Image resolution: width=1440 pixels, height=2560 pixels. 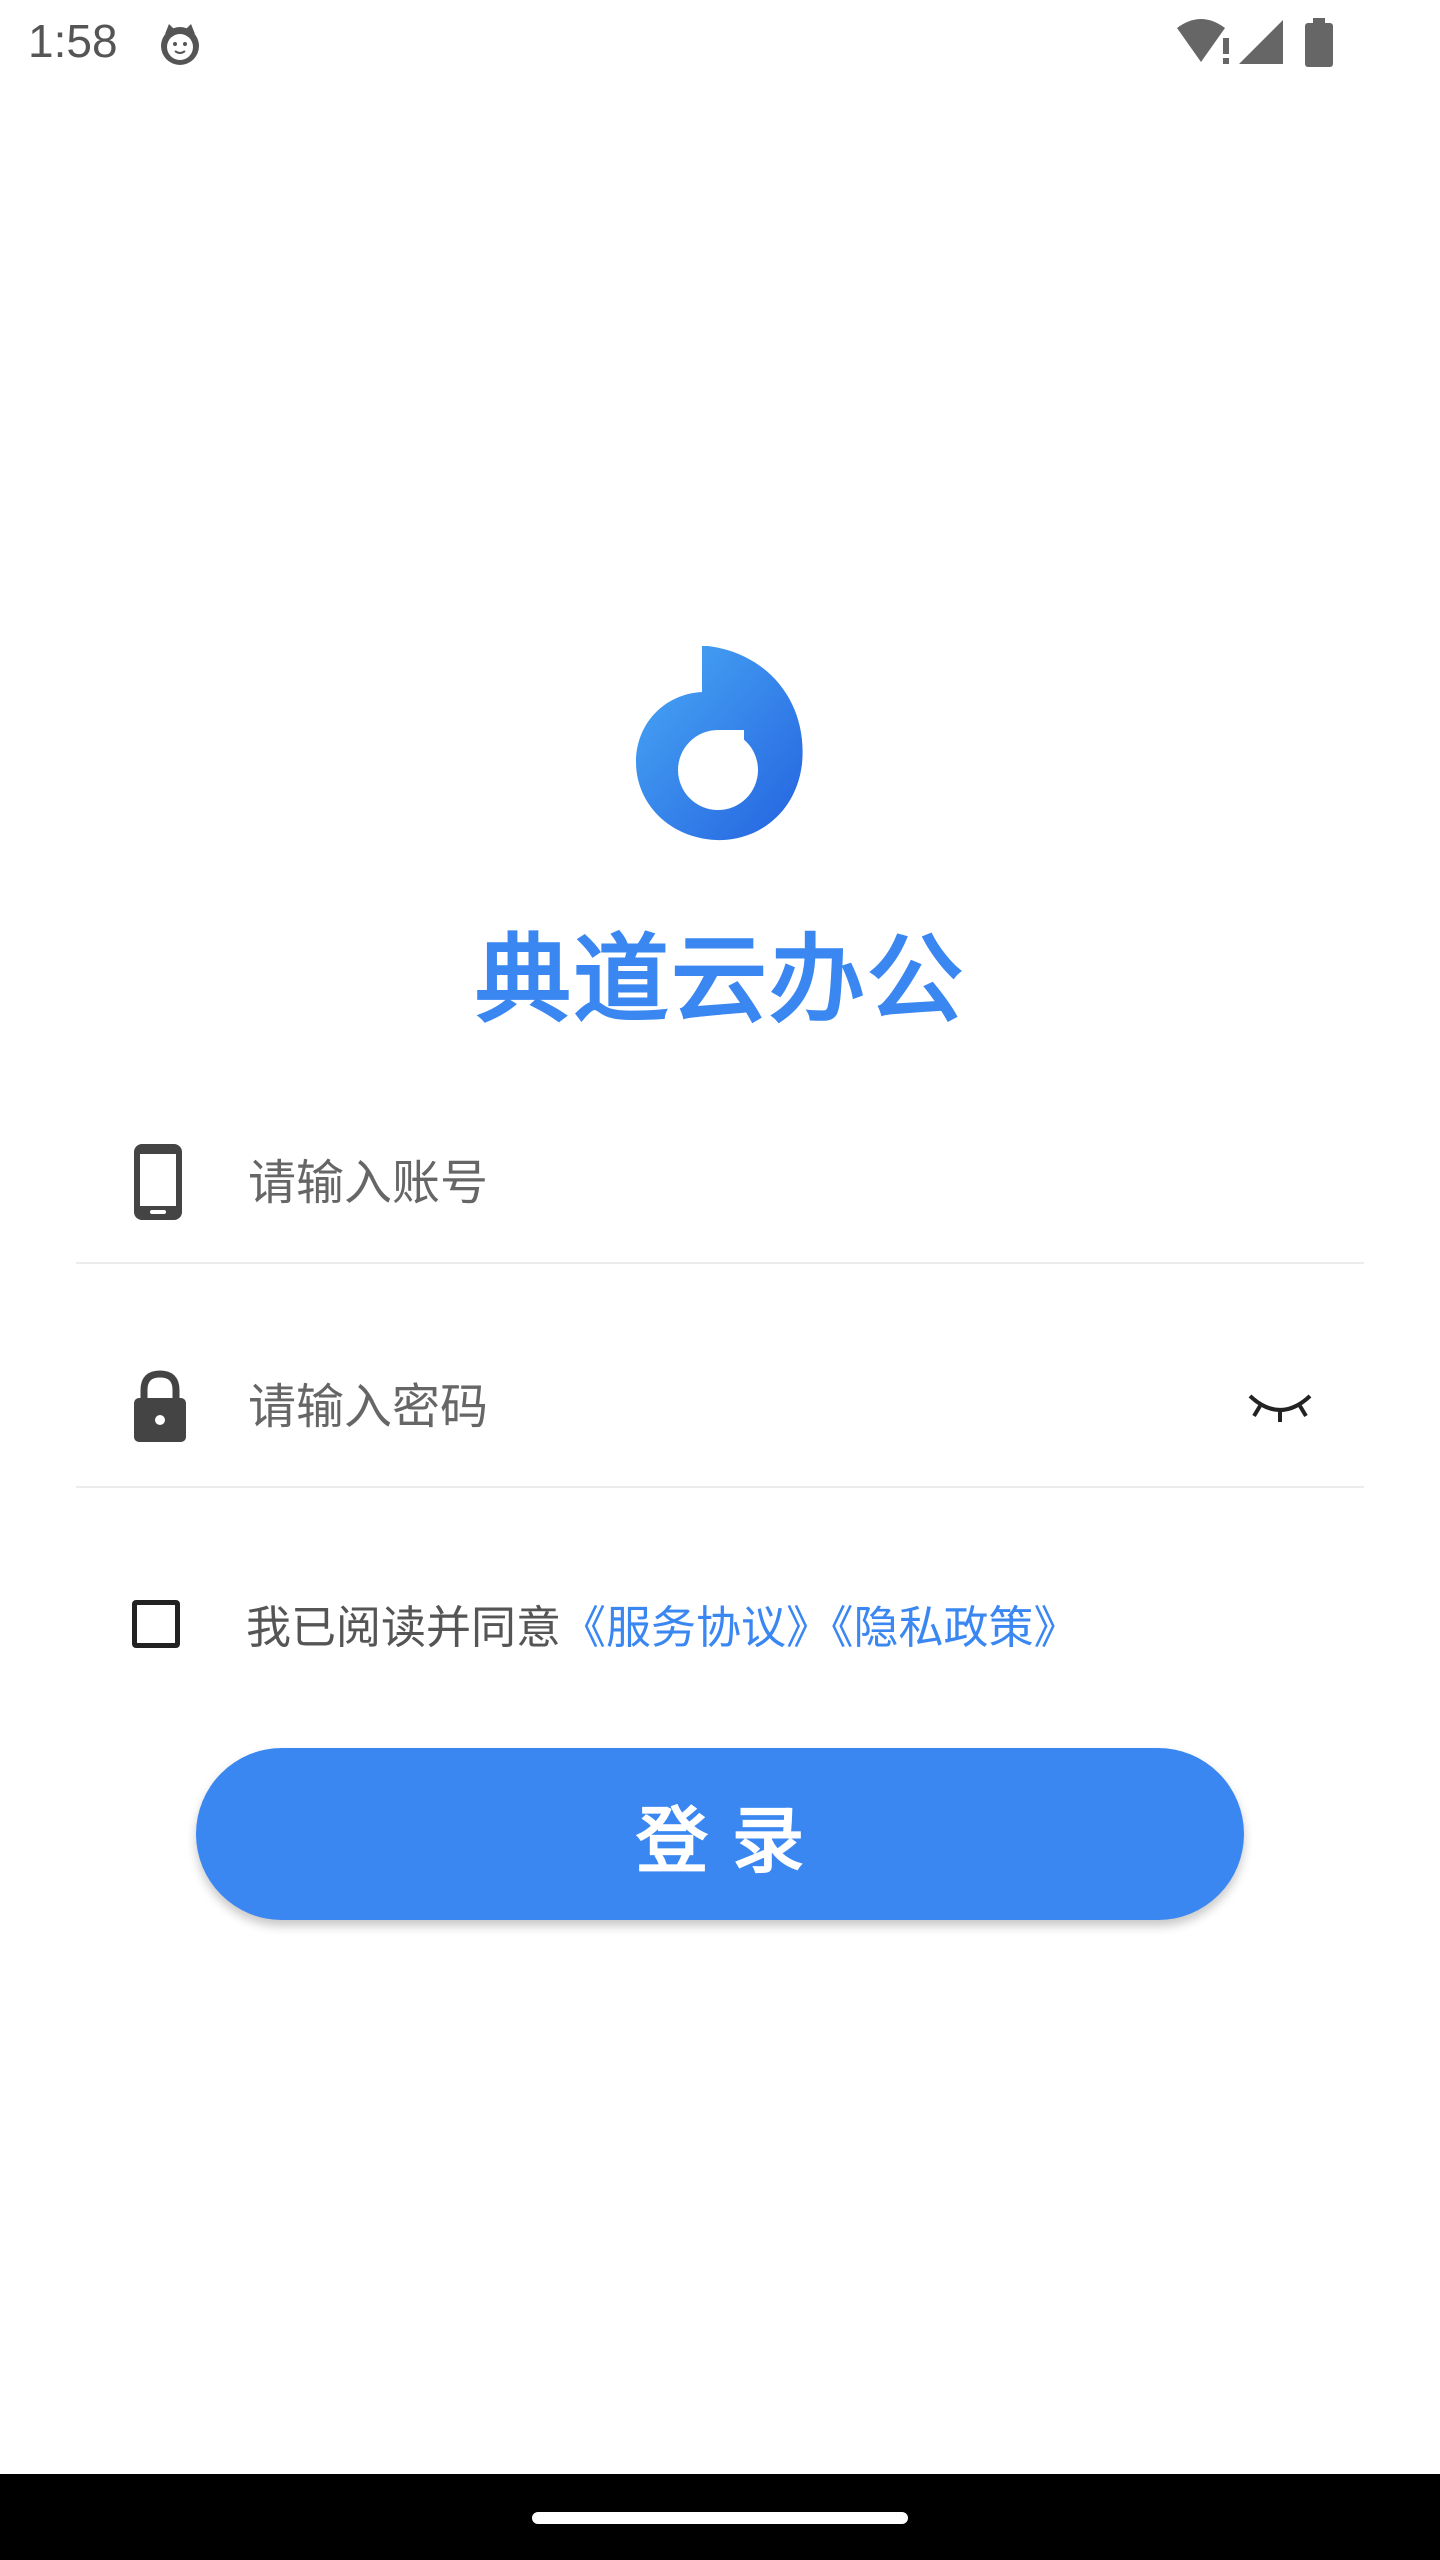 What do you see at coordinates (160, 1406) in the screenshot?
I see `lock-icon` at bounding box center [160, 1406].